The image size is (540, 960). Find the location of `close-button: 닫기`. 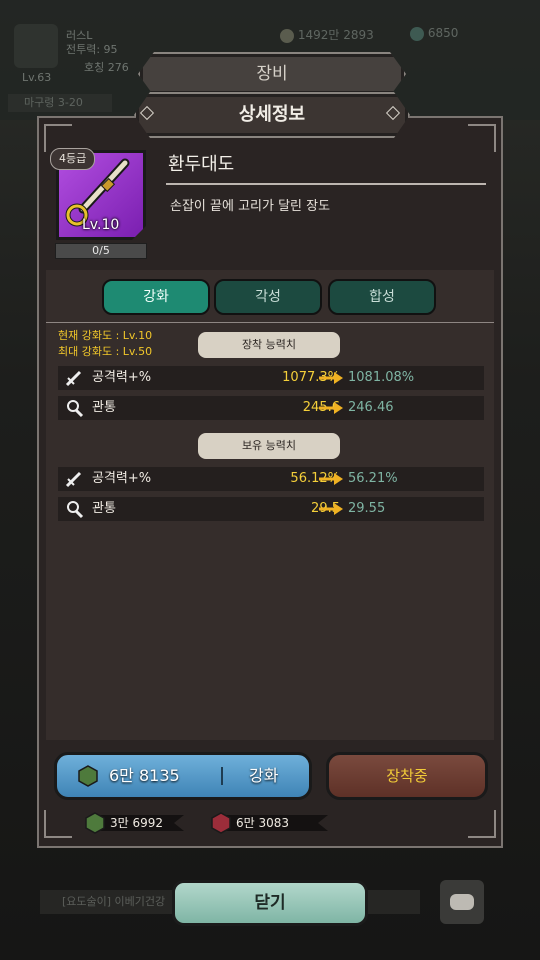

close-button: 닫기 is located at coordinates (270, 903).